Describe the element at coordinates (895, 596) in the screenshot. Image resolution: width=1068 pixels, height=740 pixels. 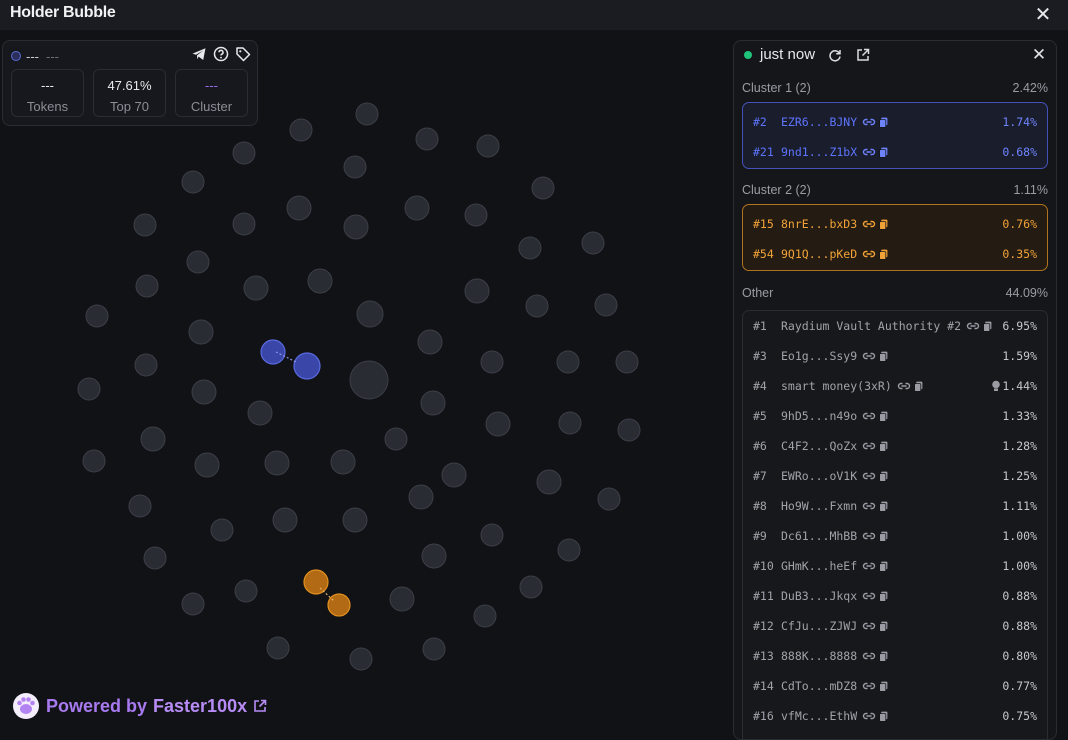
I see `holder-row: #11 DuB3...Jkqx 0.88%` at that location.